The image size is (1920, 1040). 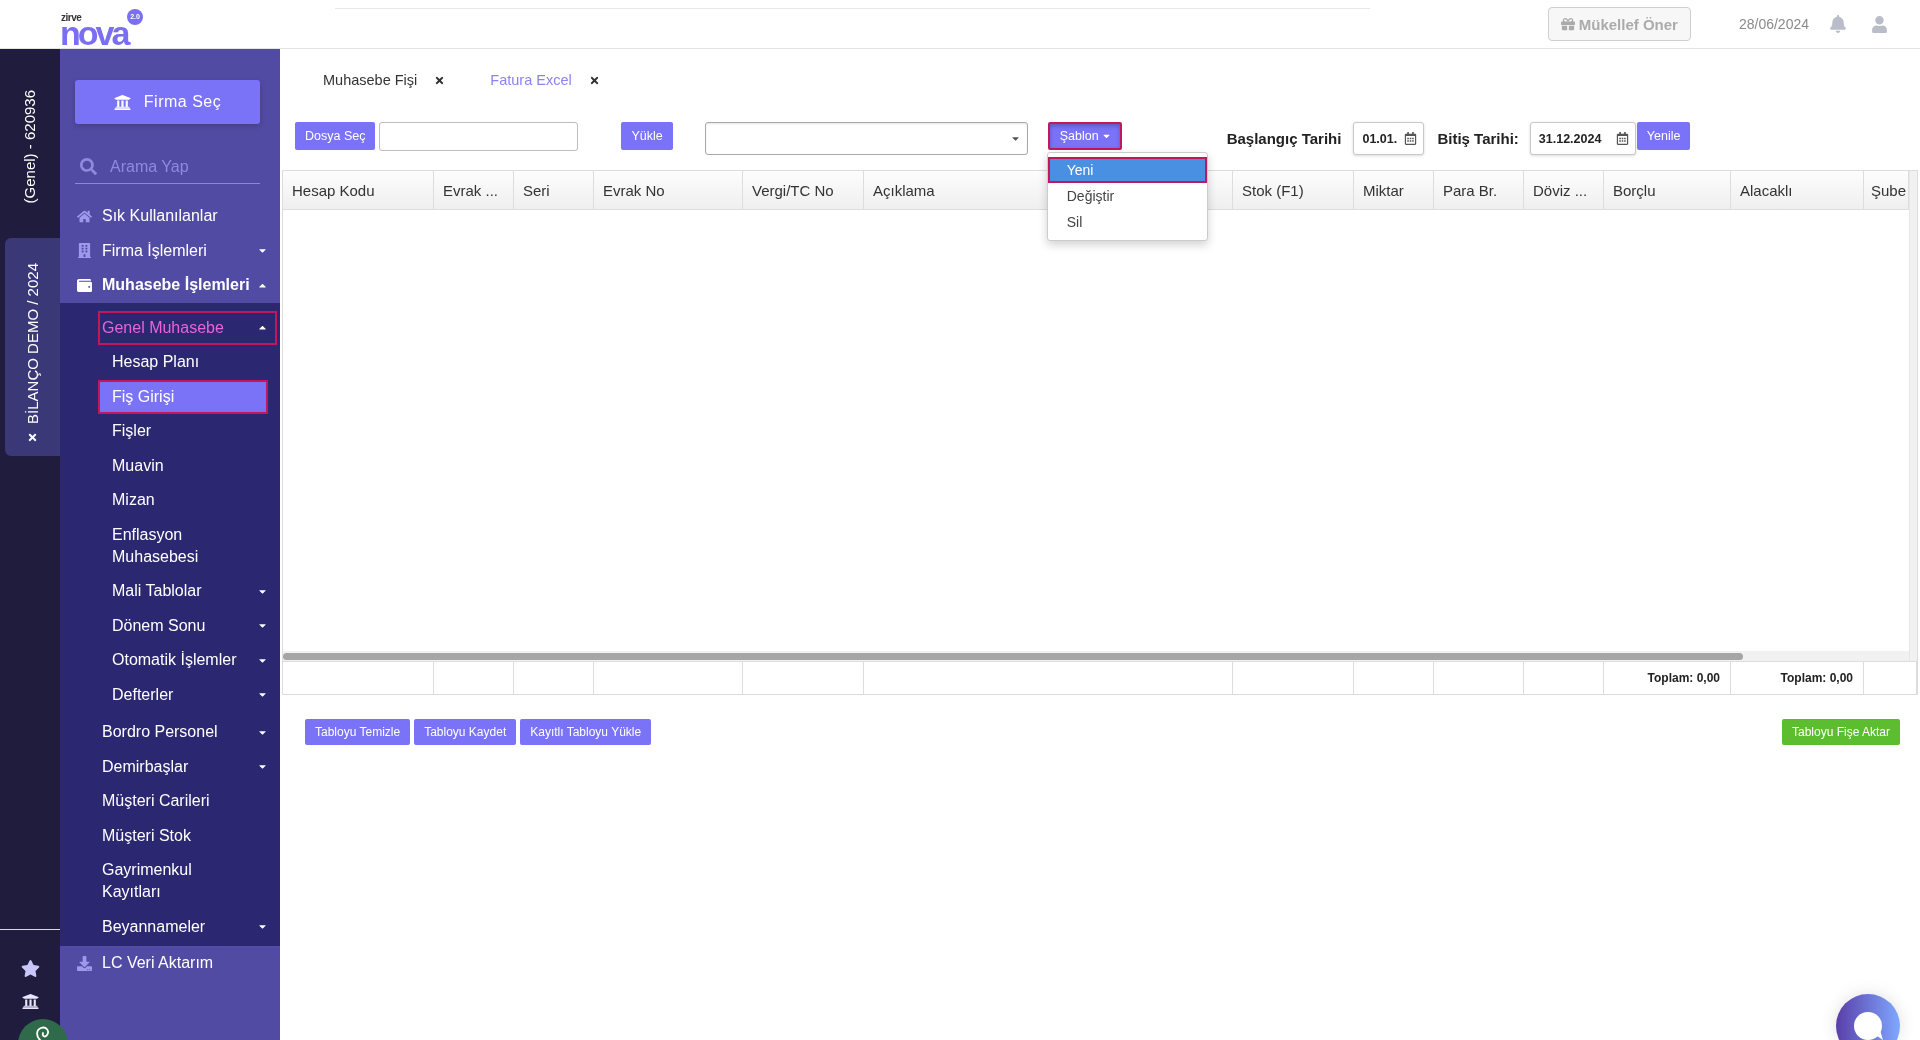 What do you see at coordinates (335, 136) in the screenshot?
I see `file-select-button: Dosya Seç` at bounding box center [335, 136].